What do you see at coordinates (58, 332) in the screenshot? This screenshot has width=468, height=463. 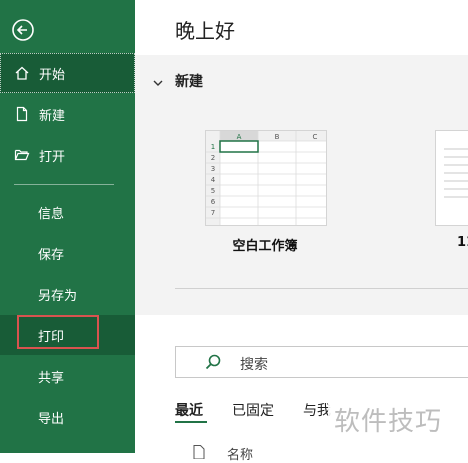 I see `print-highlight-box` at bounding box center [58, 332].